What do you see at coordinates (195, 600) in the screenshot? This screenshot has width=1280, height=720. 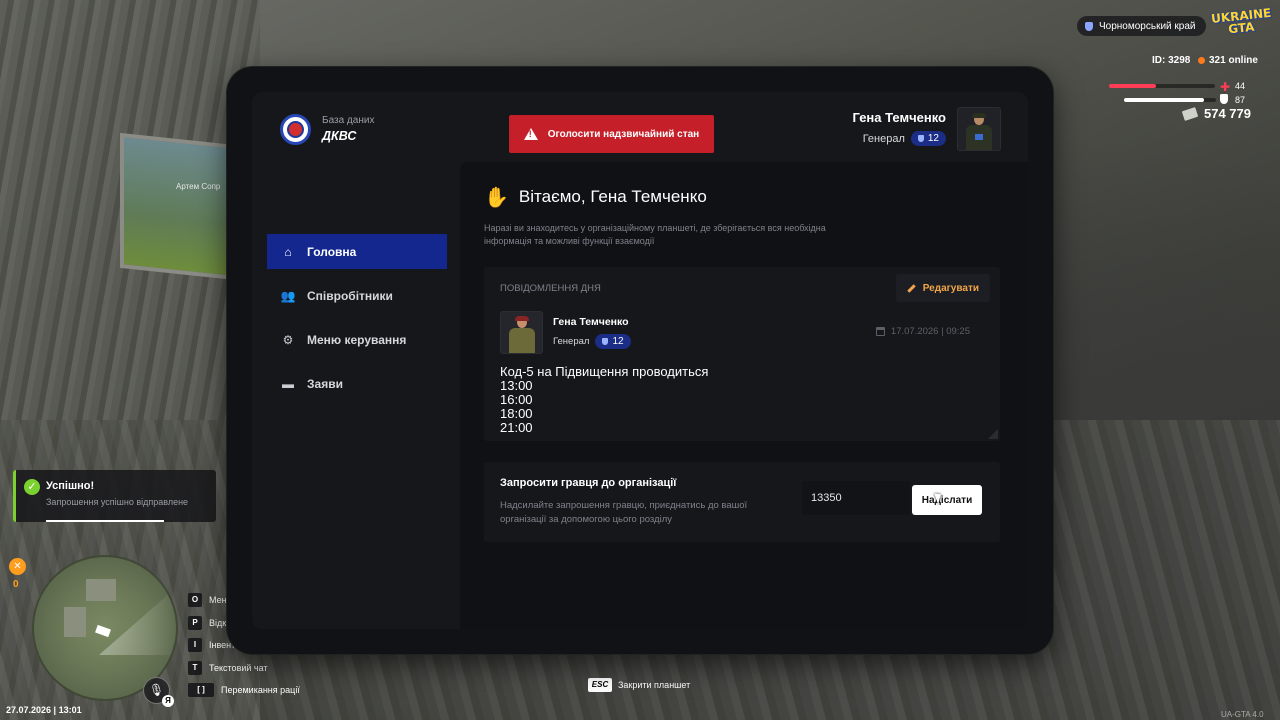 I see `key-cap: O` at bounding box center [195, 600].